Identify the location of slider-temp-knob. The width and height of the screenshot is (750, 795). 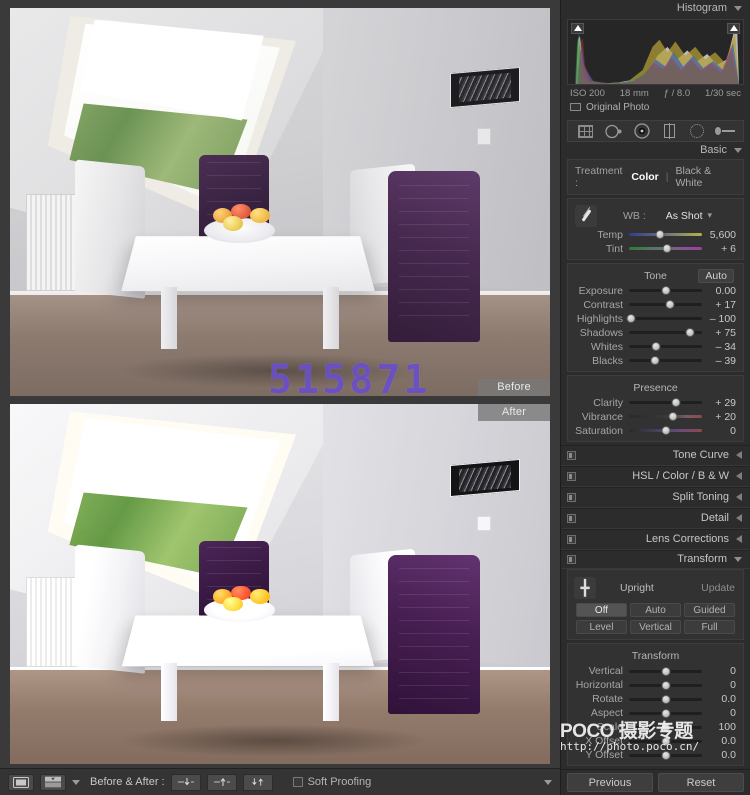
(660, 235).